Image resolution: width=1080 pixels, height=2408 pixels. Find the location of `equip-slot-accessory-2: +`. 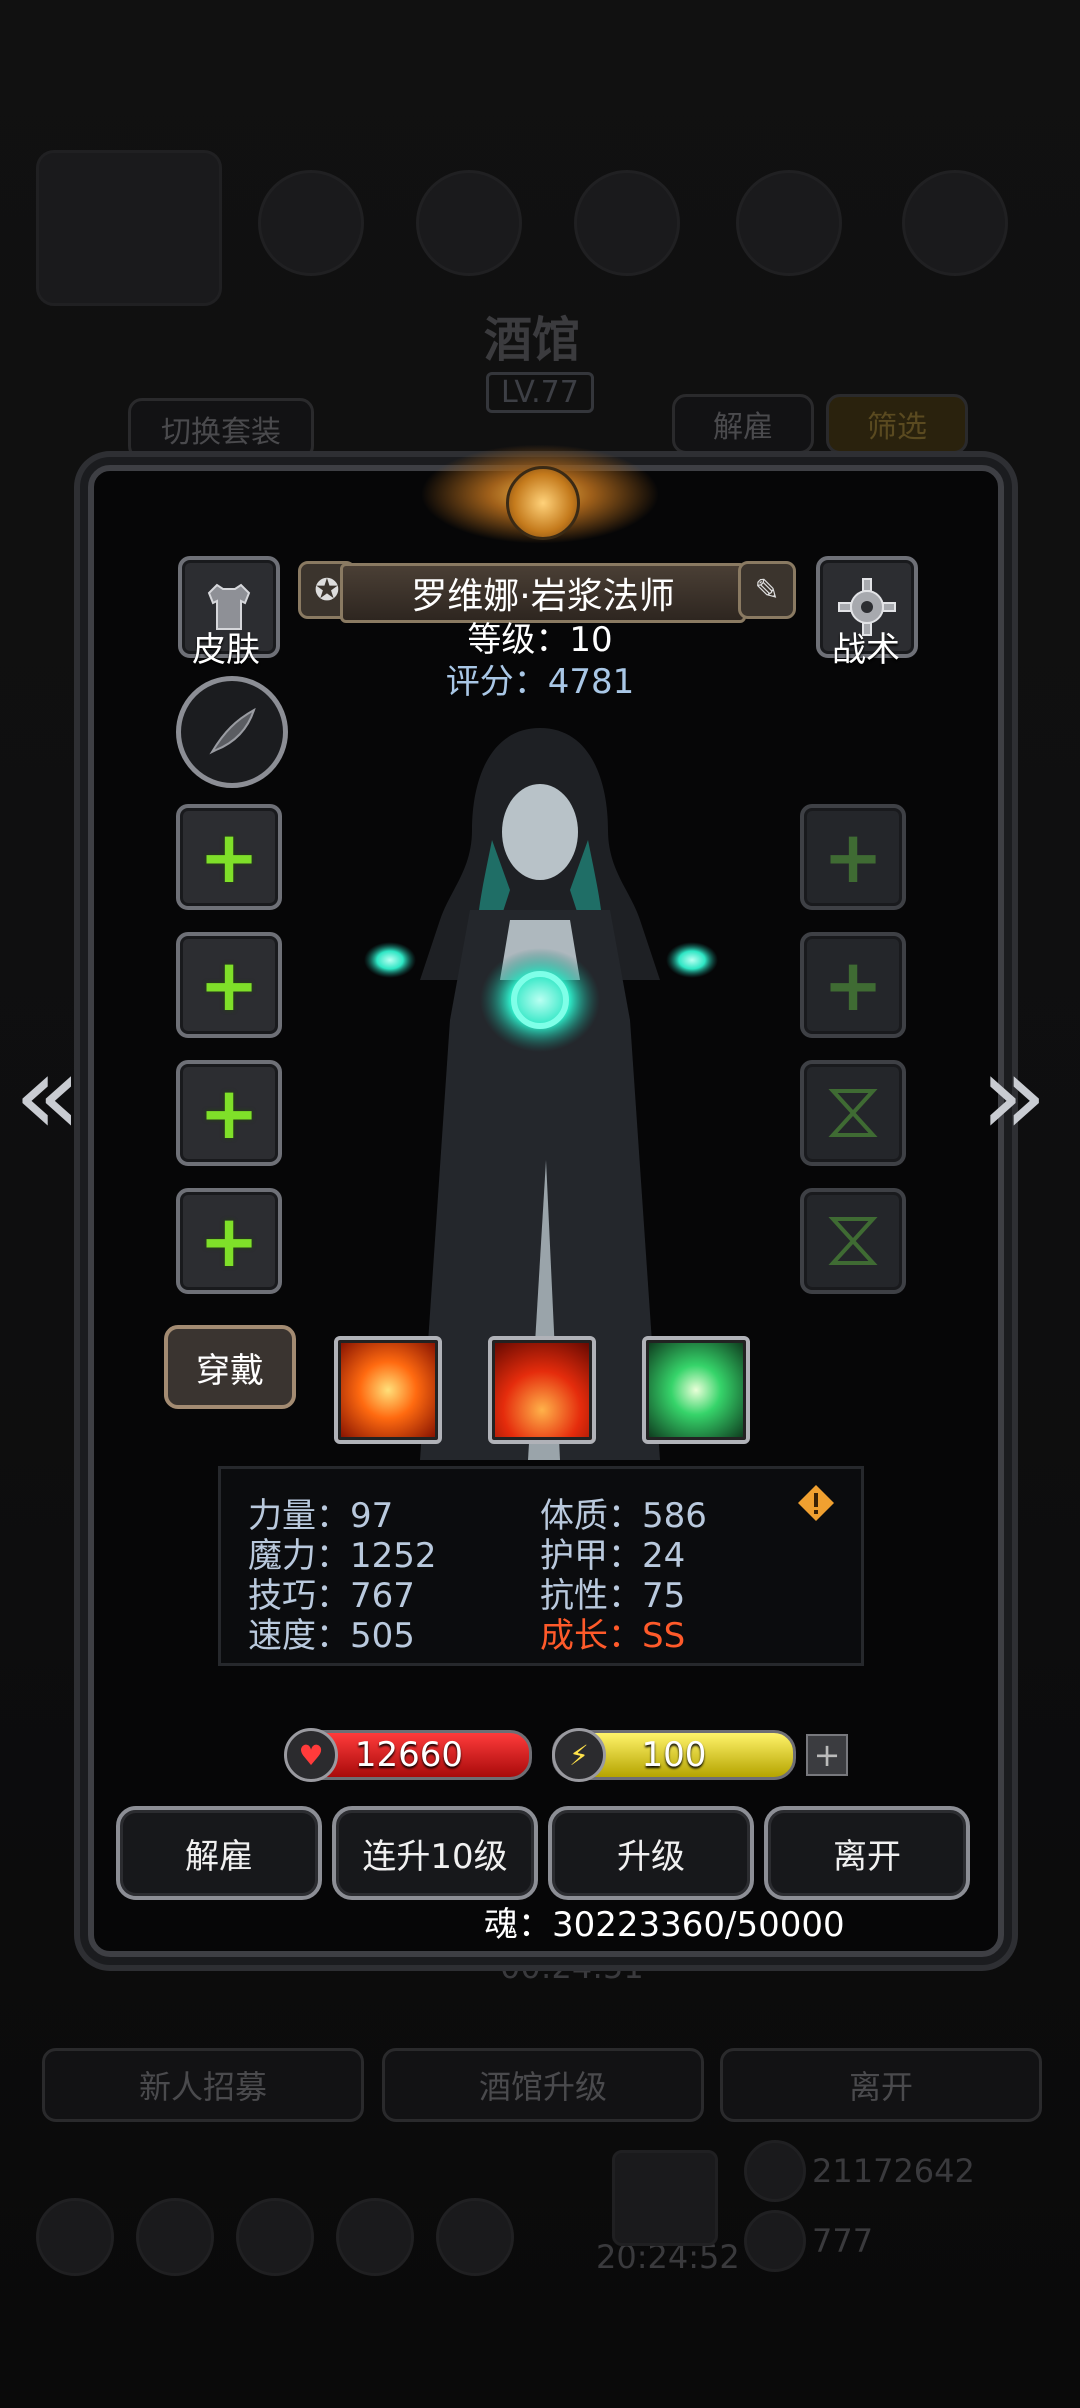

equip-slot-accessory-2: + is located at coordinates (229, 1241).